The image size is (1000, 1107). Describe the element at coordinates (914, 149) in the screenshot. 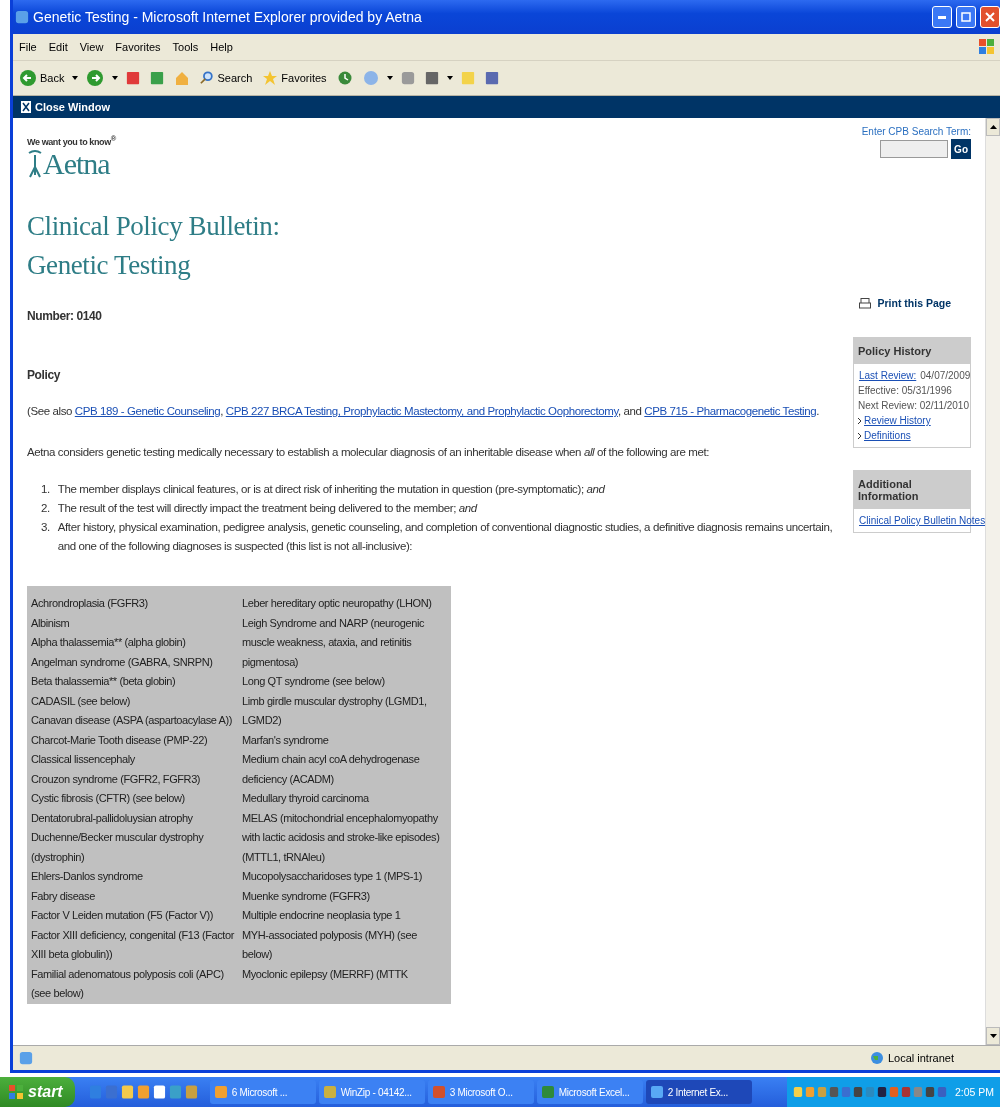

I see `search-field` at that location.